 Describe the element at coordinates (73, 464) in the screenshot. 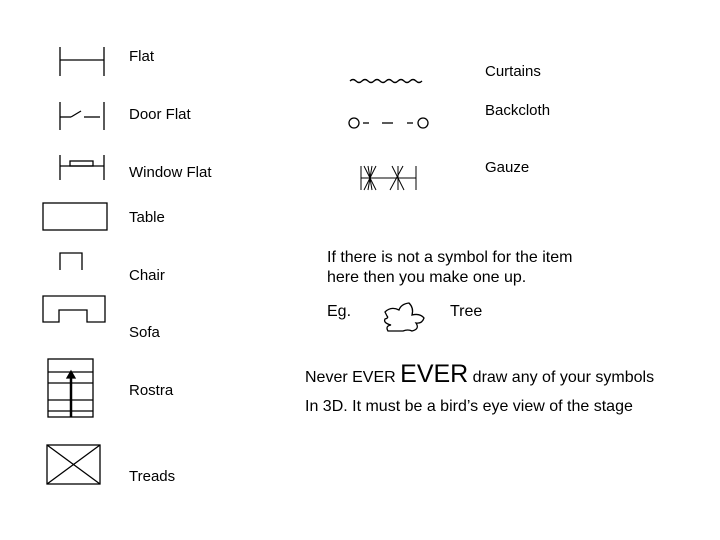

I see `treads-symbol` at that location.